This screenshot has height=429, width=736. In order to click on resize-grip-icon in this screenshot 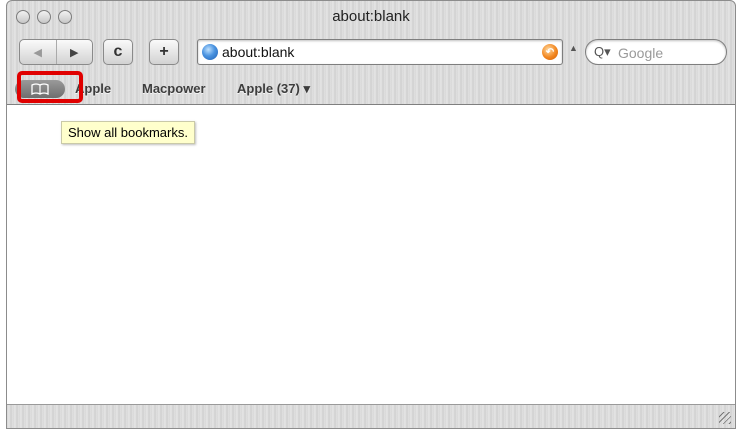, I will do `click(725, 418)`.